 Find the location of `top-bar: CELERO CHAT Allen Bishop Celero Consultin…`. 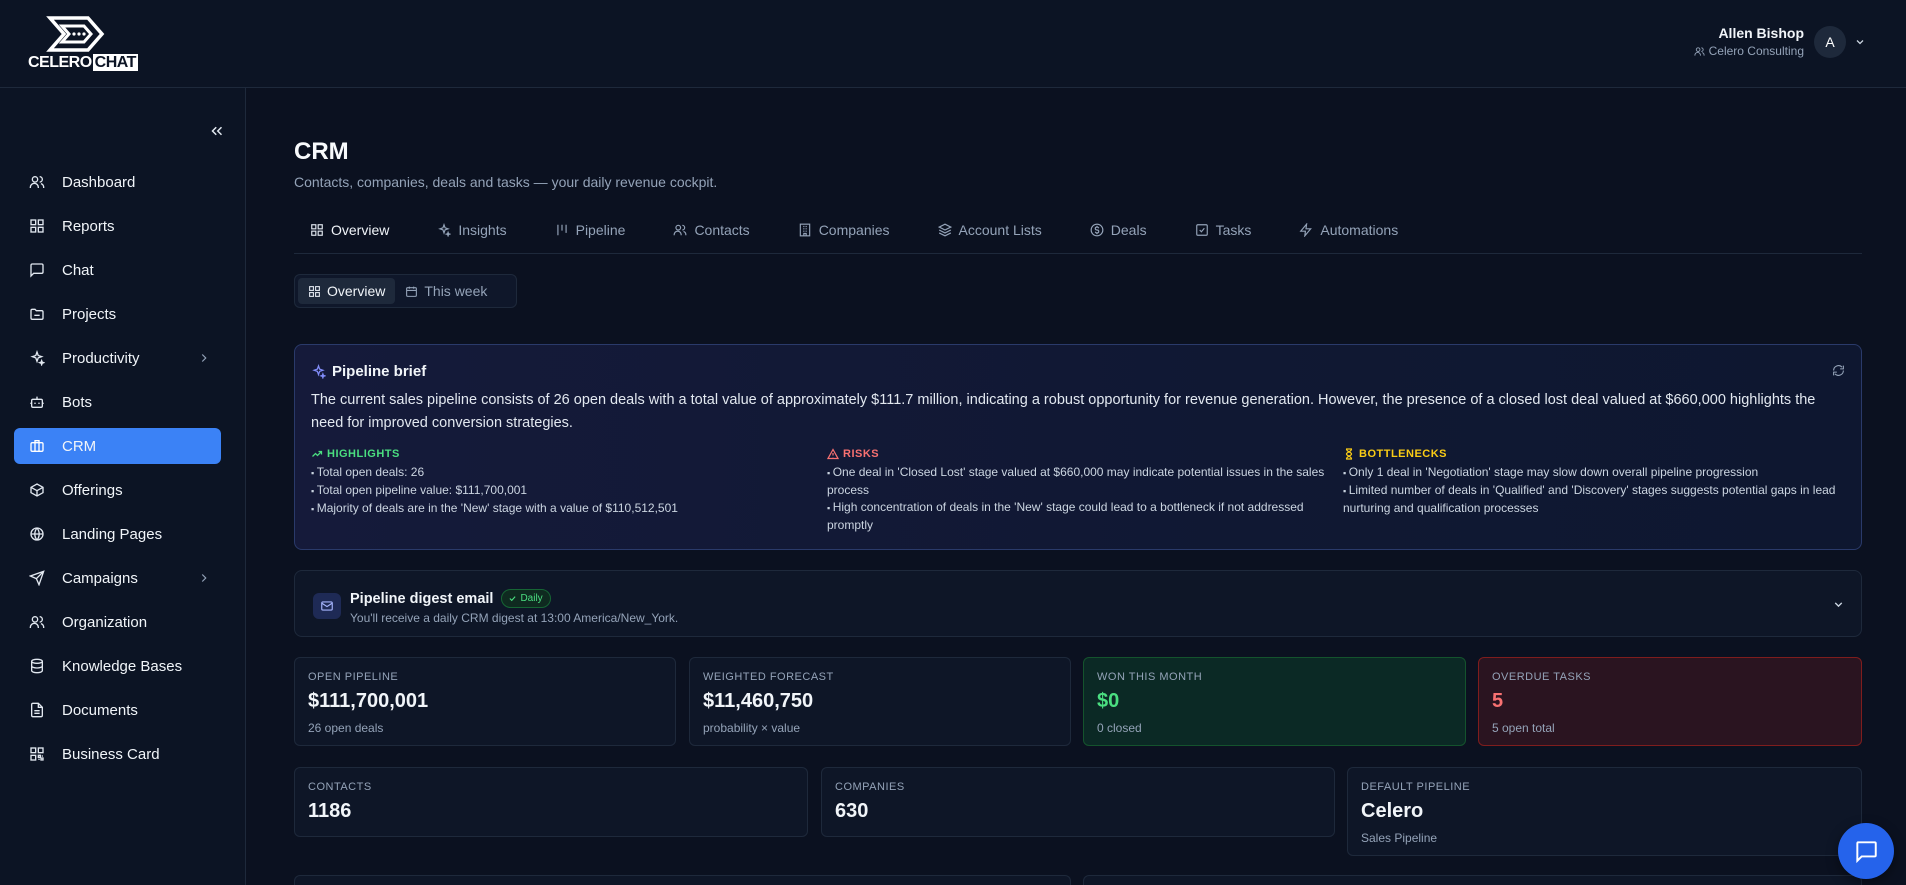

top-bar: CELERO CHAT Allen Bishop Celero Consultin… is located at coordinates (953, 44).